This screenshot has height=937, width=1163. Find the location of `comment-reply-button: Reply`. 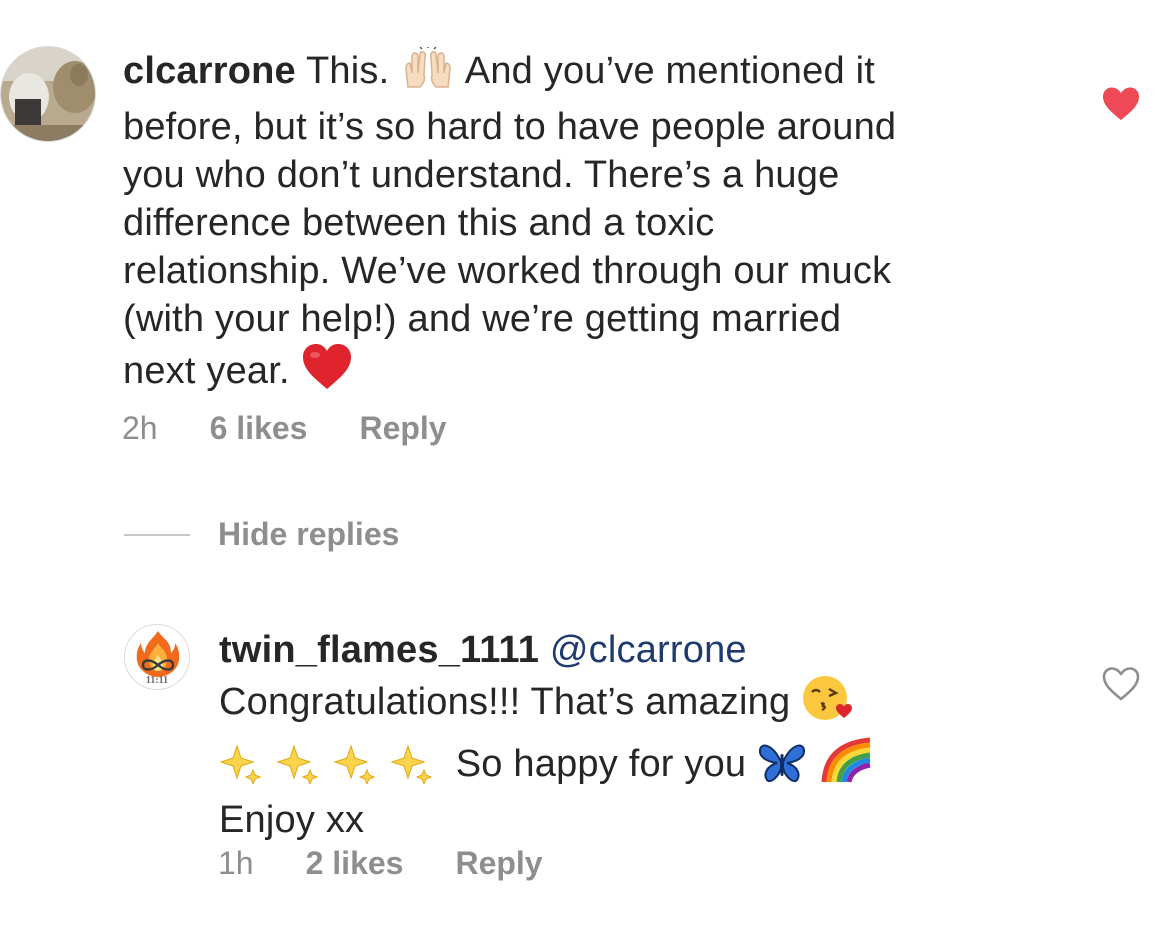

comment-reply-button: Reply is located at coordinates (402, 428).